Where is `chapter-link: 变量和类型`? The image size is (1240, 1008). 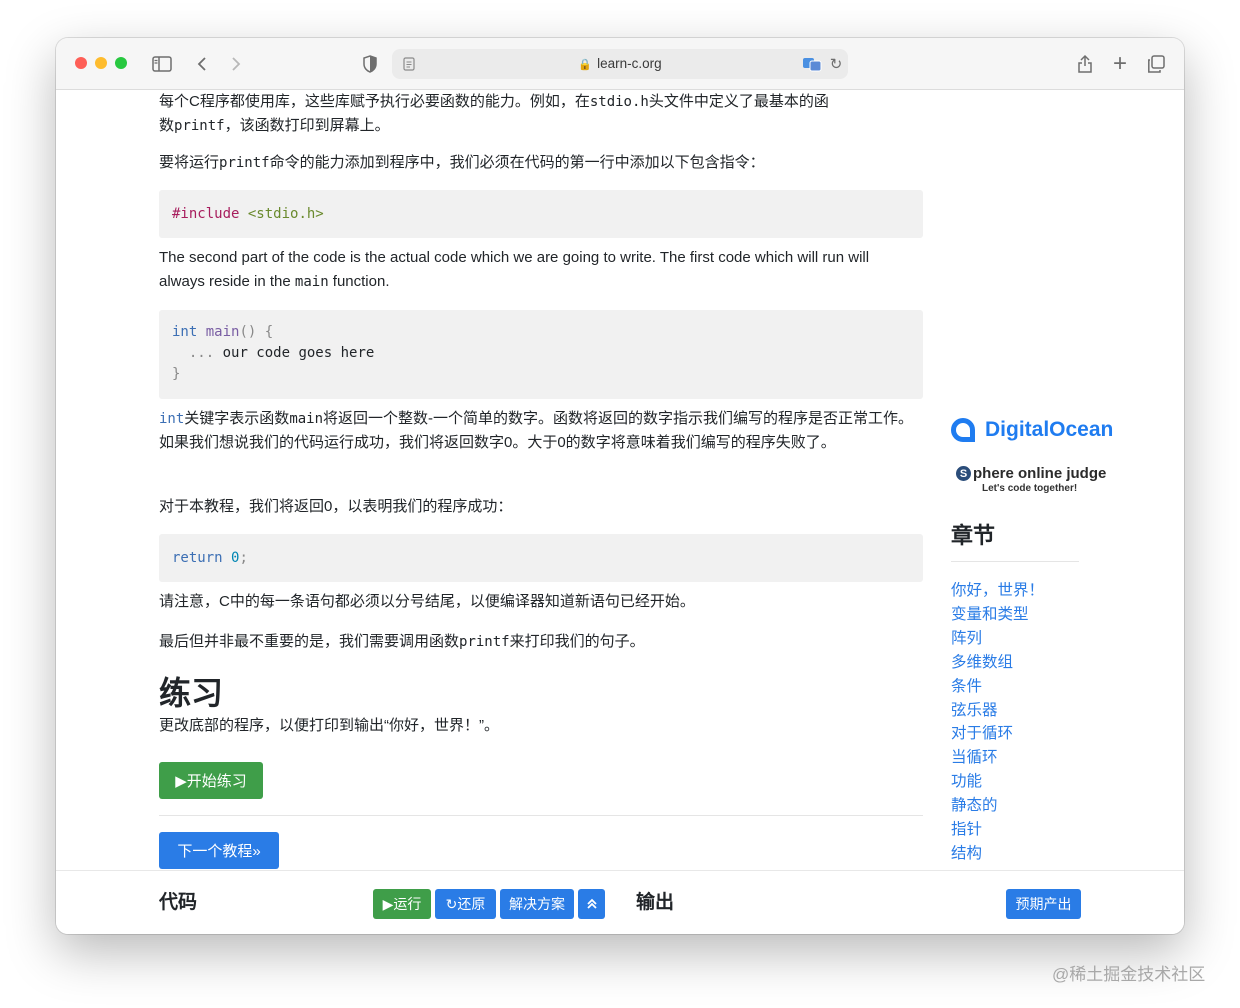
chapter-link: 变量和类型 is located at coordinates (997, 615).